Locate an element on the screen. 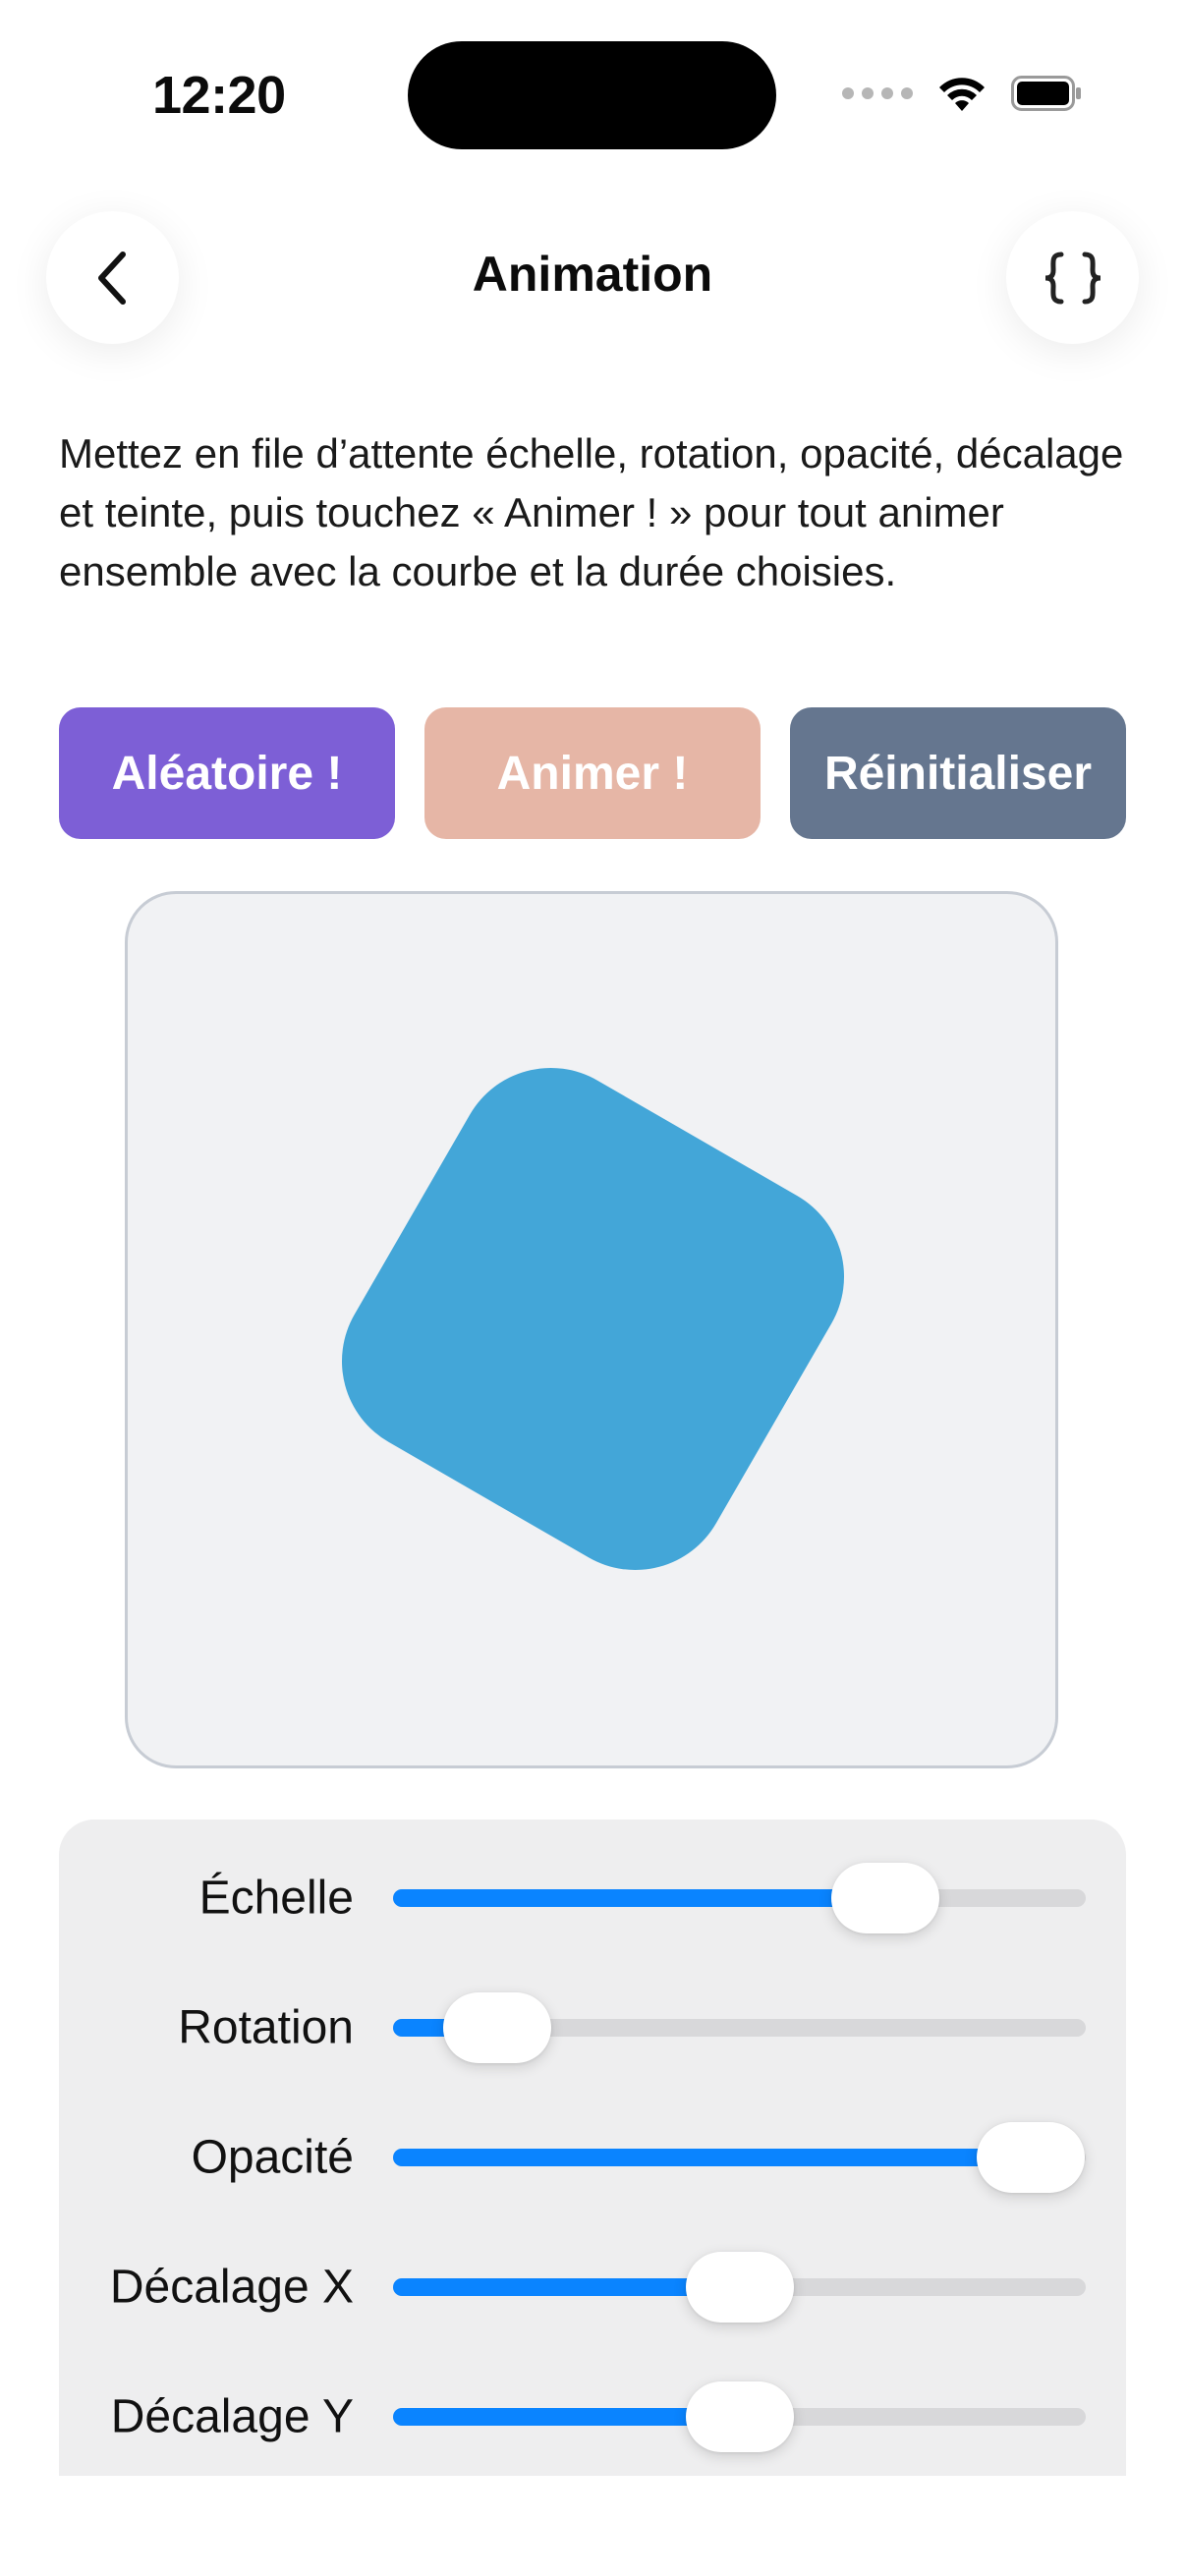  status-icons is located at coordinates (962, 93).